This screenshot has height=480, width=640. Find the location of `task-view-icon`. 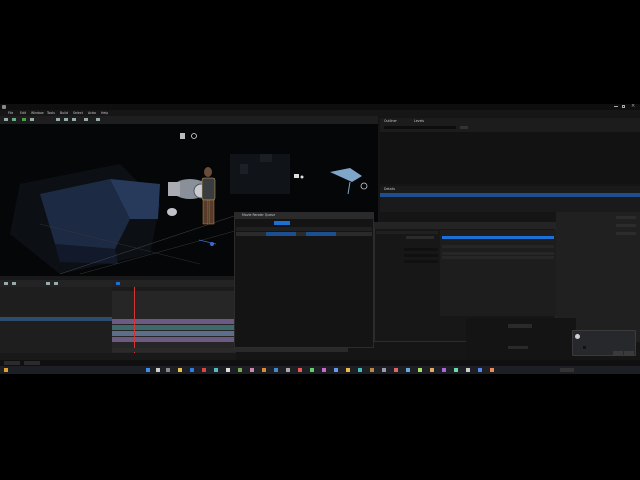

task-view-icon is located at coordinates (168, 370).